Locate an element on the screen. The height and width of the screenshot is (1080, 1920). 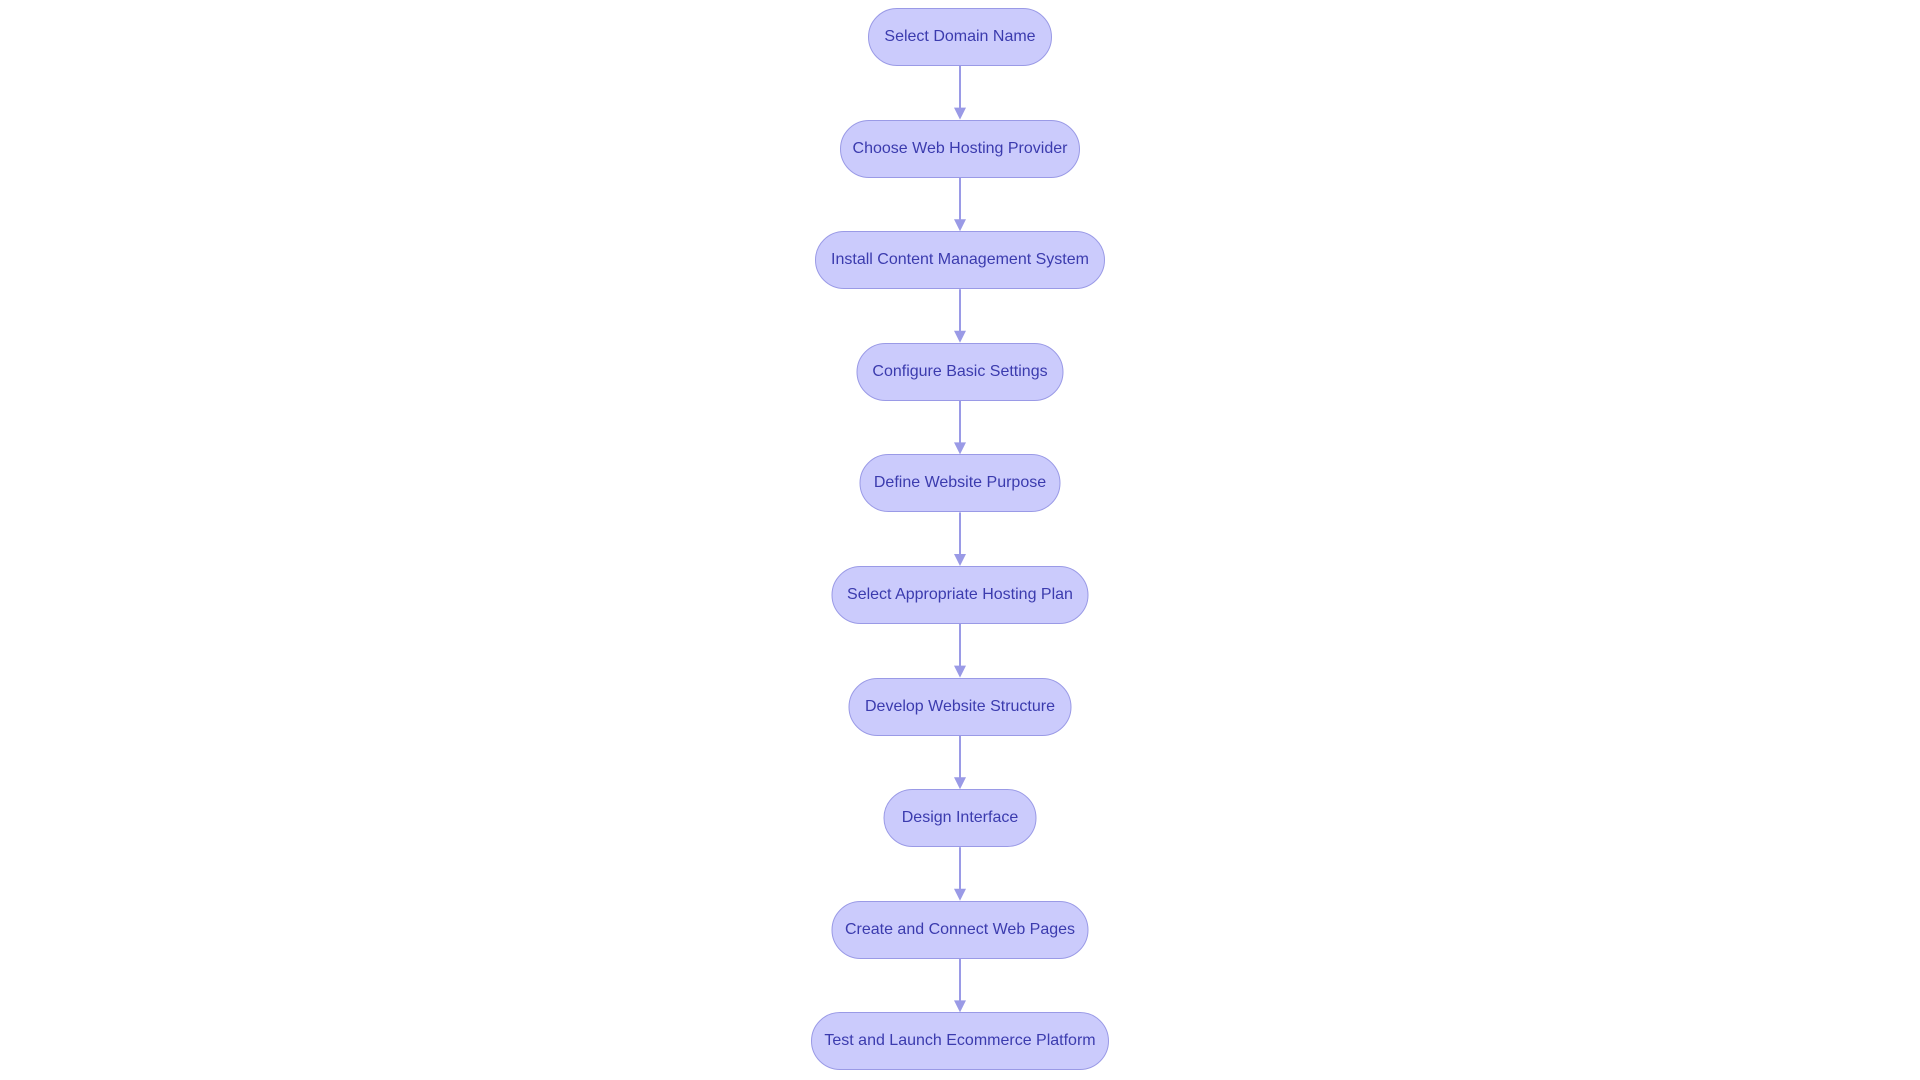
flow-node: Develop Website Structure is located at coordinates (960, 706).